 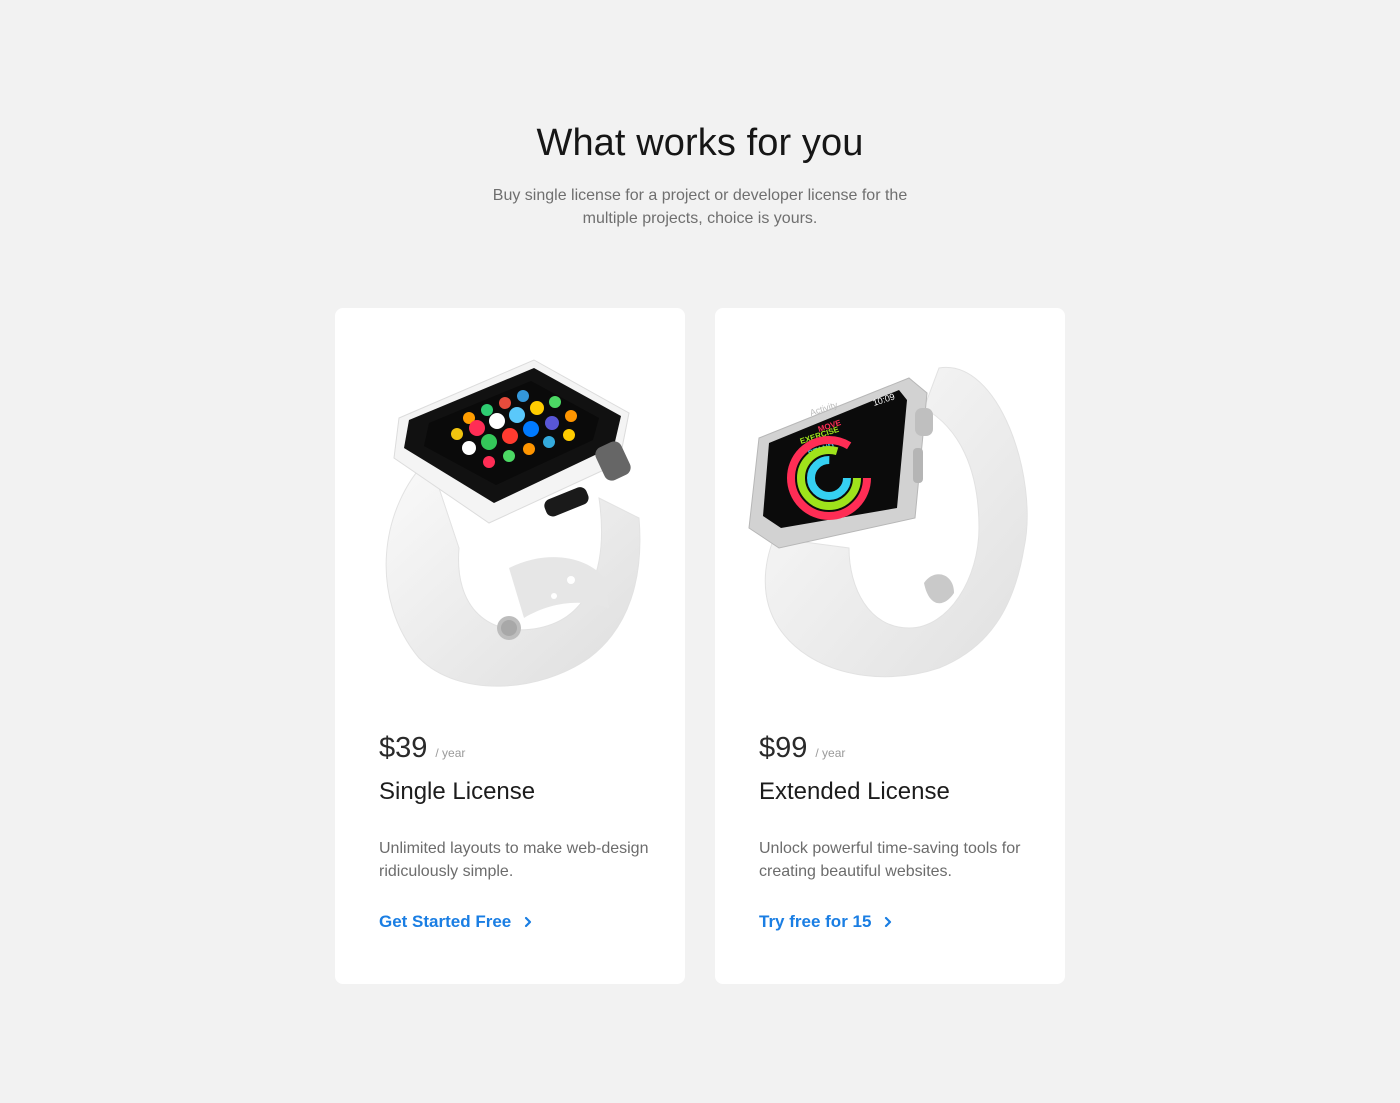 I want to click on watch-image-2: Activity 10:09 MOVE EXERCISE STAND, so click(x=888, y=522).